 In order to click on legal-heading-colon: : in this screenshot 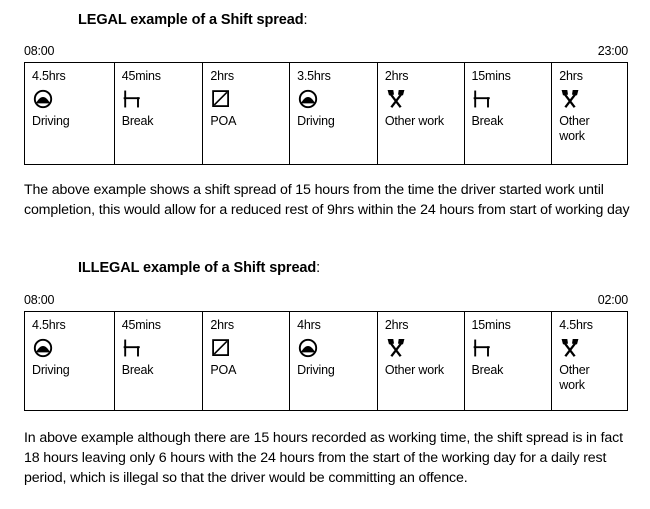, I will do `click(305, 20)`.